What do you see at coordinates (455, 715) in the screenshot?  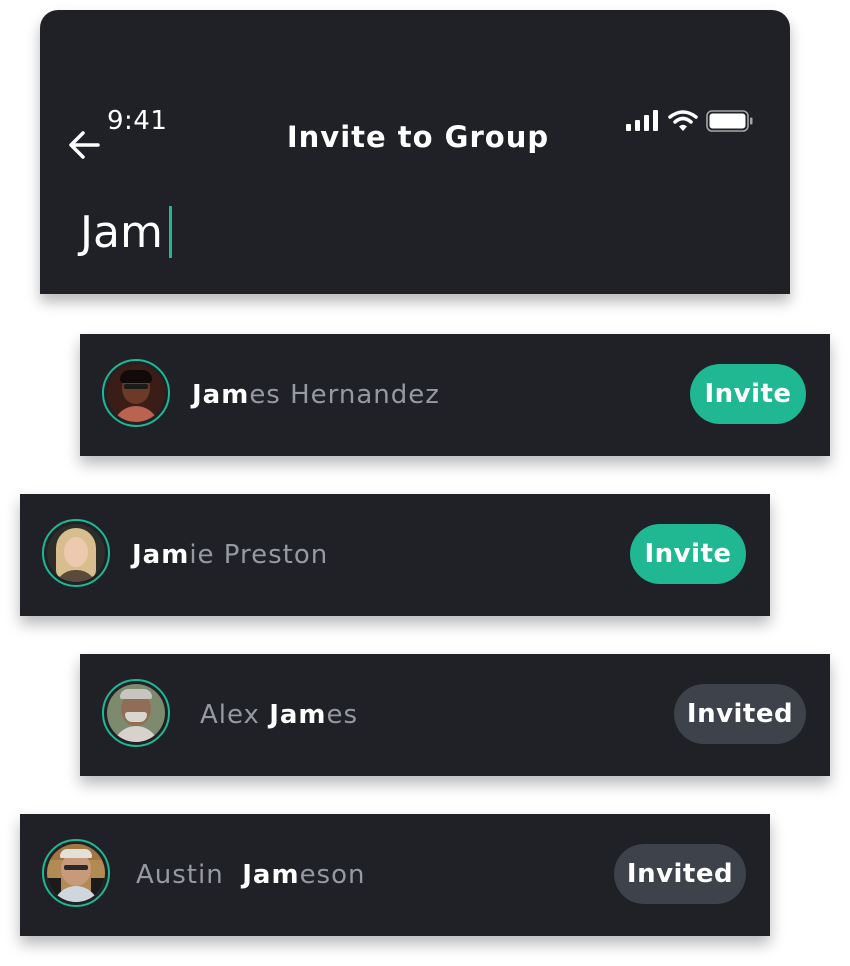 I see `contact-row: Alex James Invited` at bounding box center [455, 715].